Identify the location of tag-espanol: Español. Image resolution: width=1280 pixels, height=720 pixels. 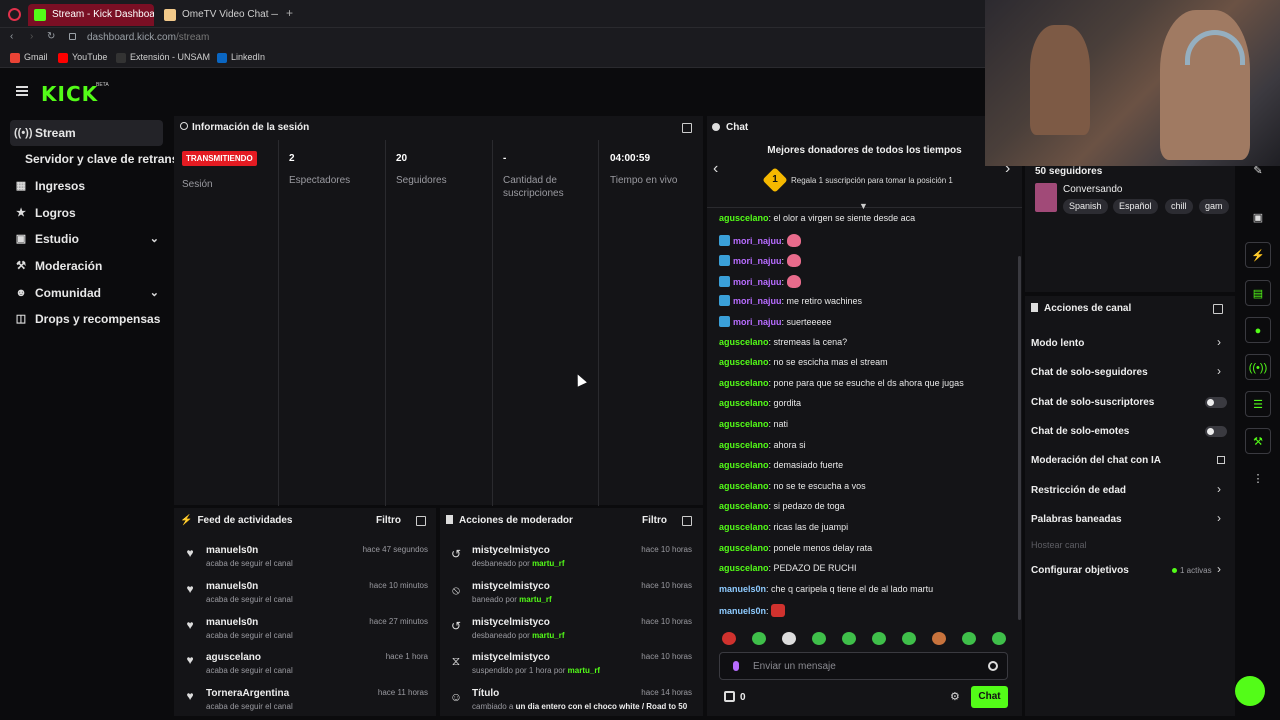
(1135, 206).